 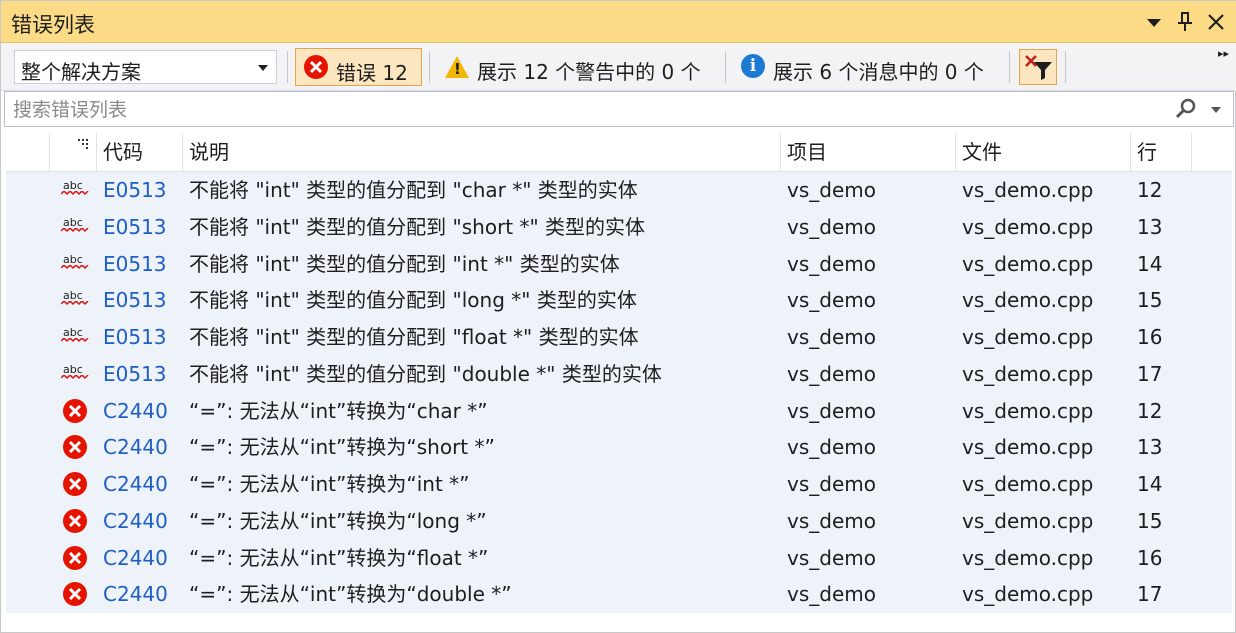 I want to click on errors-filter-button: 错误 12, so click(x=358, y=67).